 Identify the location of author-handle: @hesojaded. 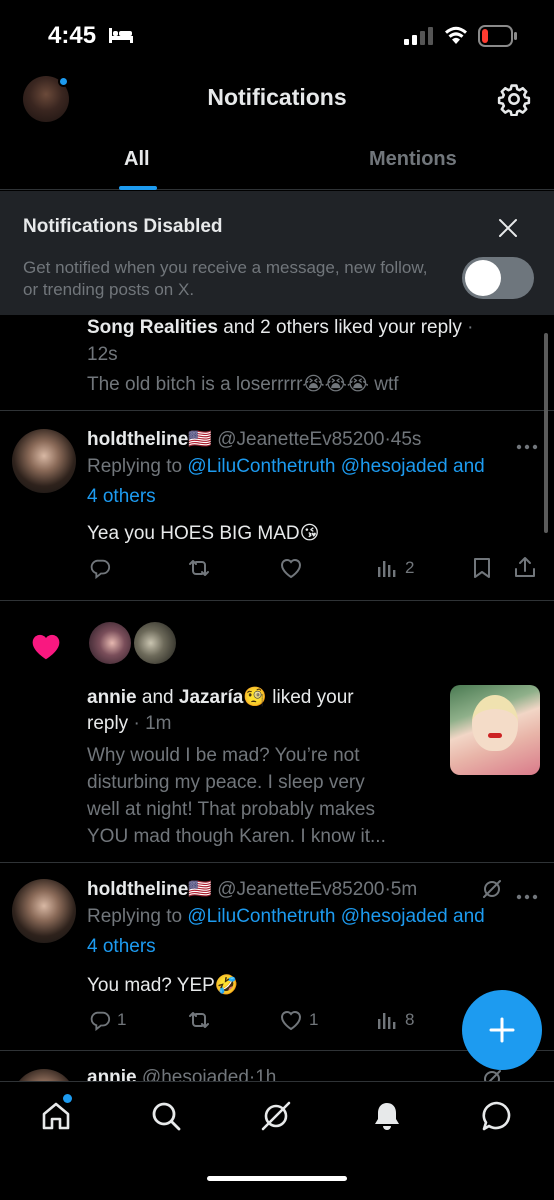
(195, 1074).